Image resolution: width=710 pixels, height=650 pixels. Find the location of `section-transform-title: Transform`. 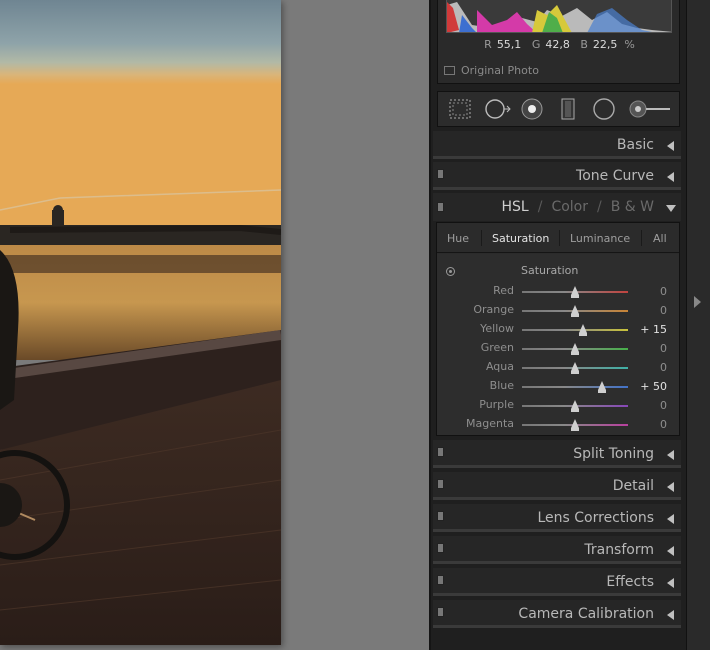

section-transform-title: Transform is located at coordinates (619, 550).